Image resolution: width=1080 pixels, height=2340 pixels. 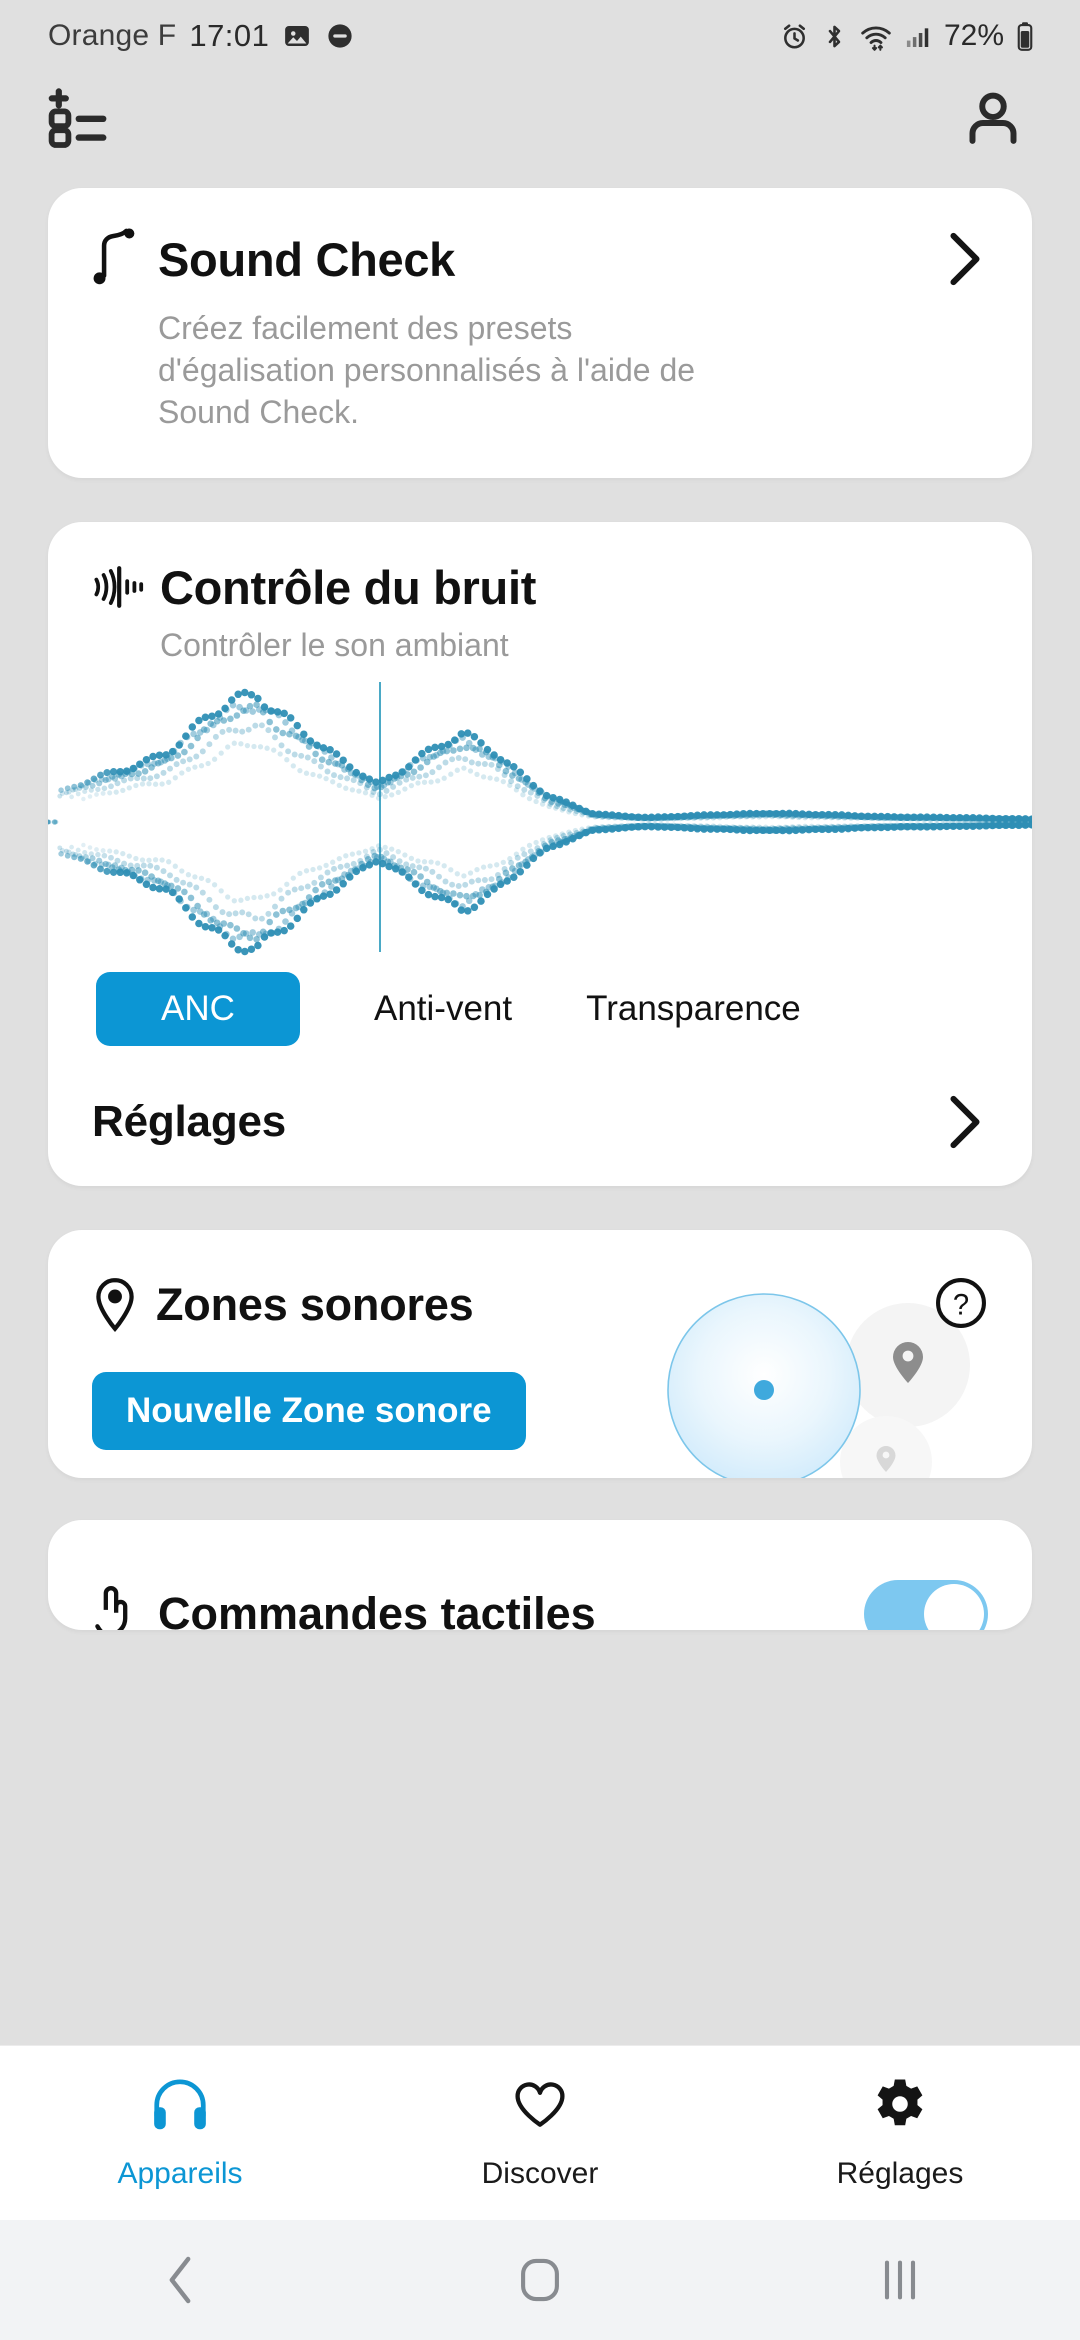 I want to click on music-note-icon, so click(x=121, y=259).